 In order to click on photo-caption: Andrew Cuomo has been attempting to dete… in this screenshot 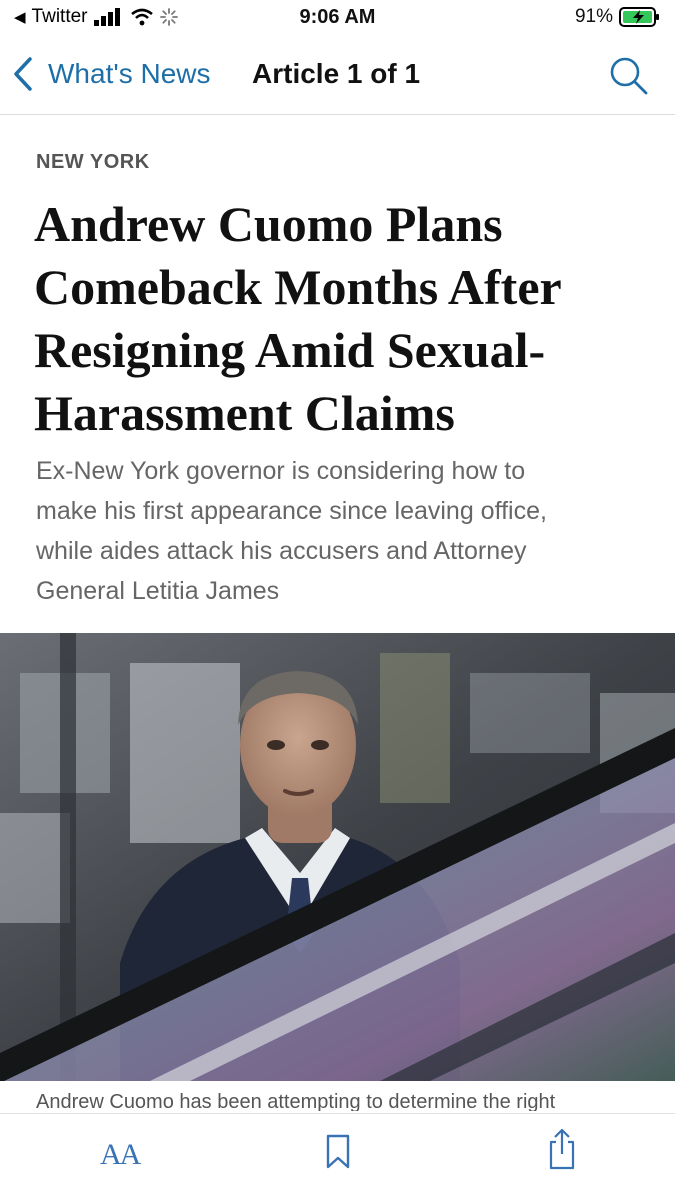, I will do `click(296, 1101)`.